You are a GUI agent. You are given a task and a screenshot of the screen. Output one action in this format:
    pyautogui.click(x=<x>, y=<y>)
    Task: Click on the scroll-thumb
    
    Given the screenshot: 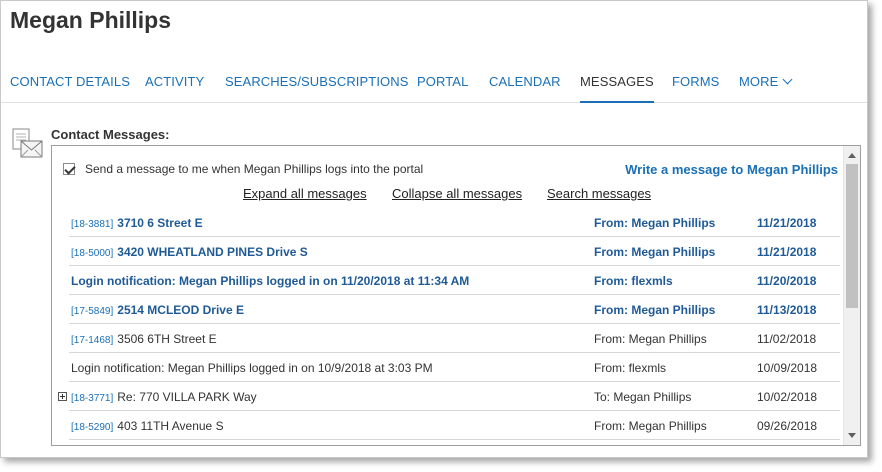 What is the action you would take?
    pyautogui.click(x=852, y=236)
    